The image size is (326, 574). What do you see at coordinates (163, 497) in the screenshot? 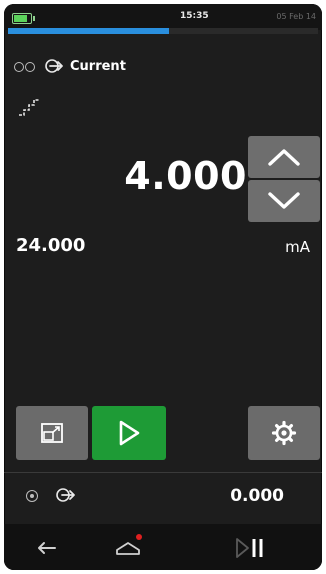
I see `secondary-channel-row: 0.000` at bounding box center [163, 497].